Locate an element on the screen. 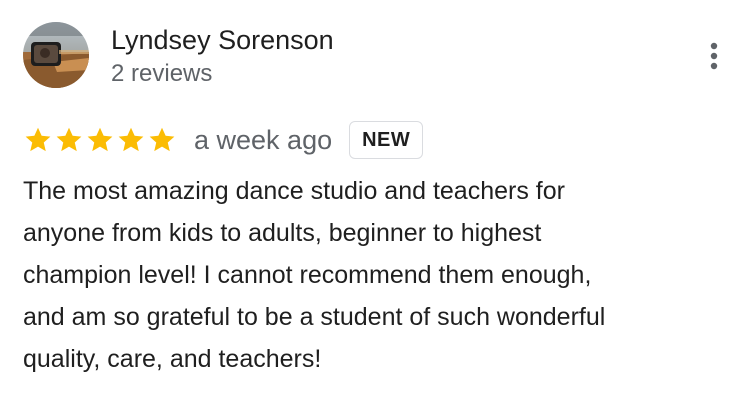 Image resolution: width=742 pixels, height=412 pixels. new-badge: NEW is located at coordinates (386, 140).